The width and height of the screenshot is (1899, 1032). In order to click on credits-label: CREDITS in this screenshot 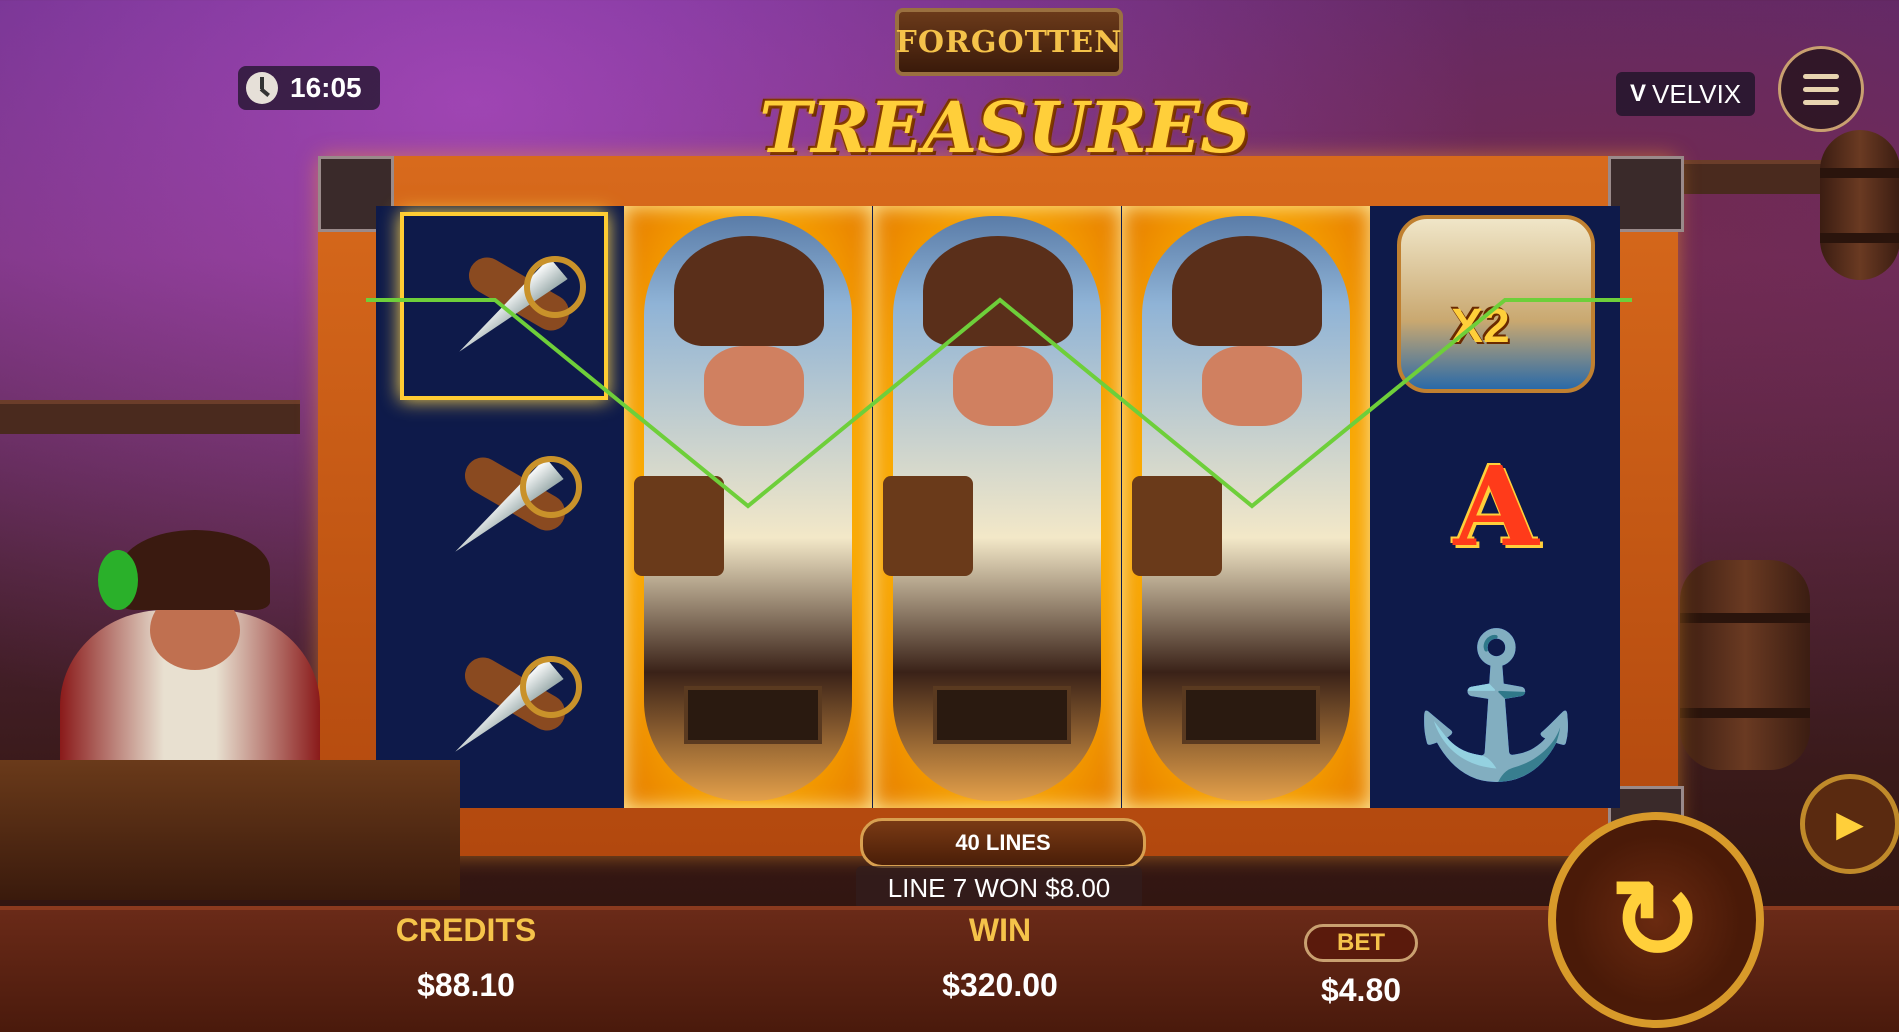, I will do `click(466, 930)`.